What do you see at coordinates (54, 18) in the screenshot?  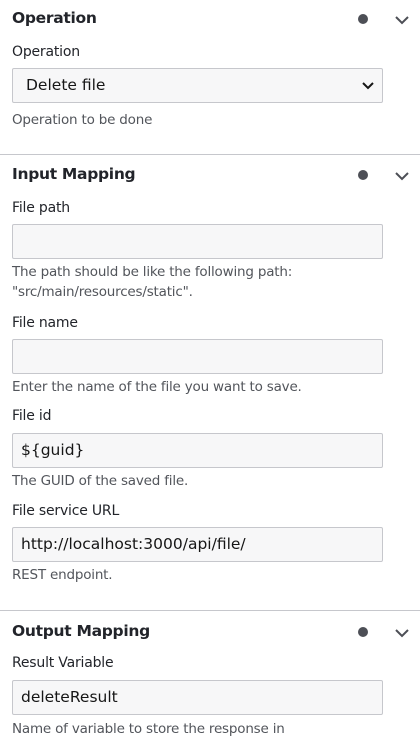 I see `section-header-operation: Operation` at bounding box center [54, 18].